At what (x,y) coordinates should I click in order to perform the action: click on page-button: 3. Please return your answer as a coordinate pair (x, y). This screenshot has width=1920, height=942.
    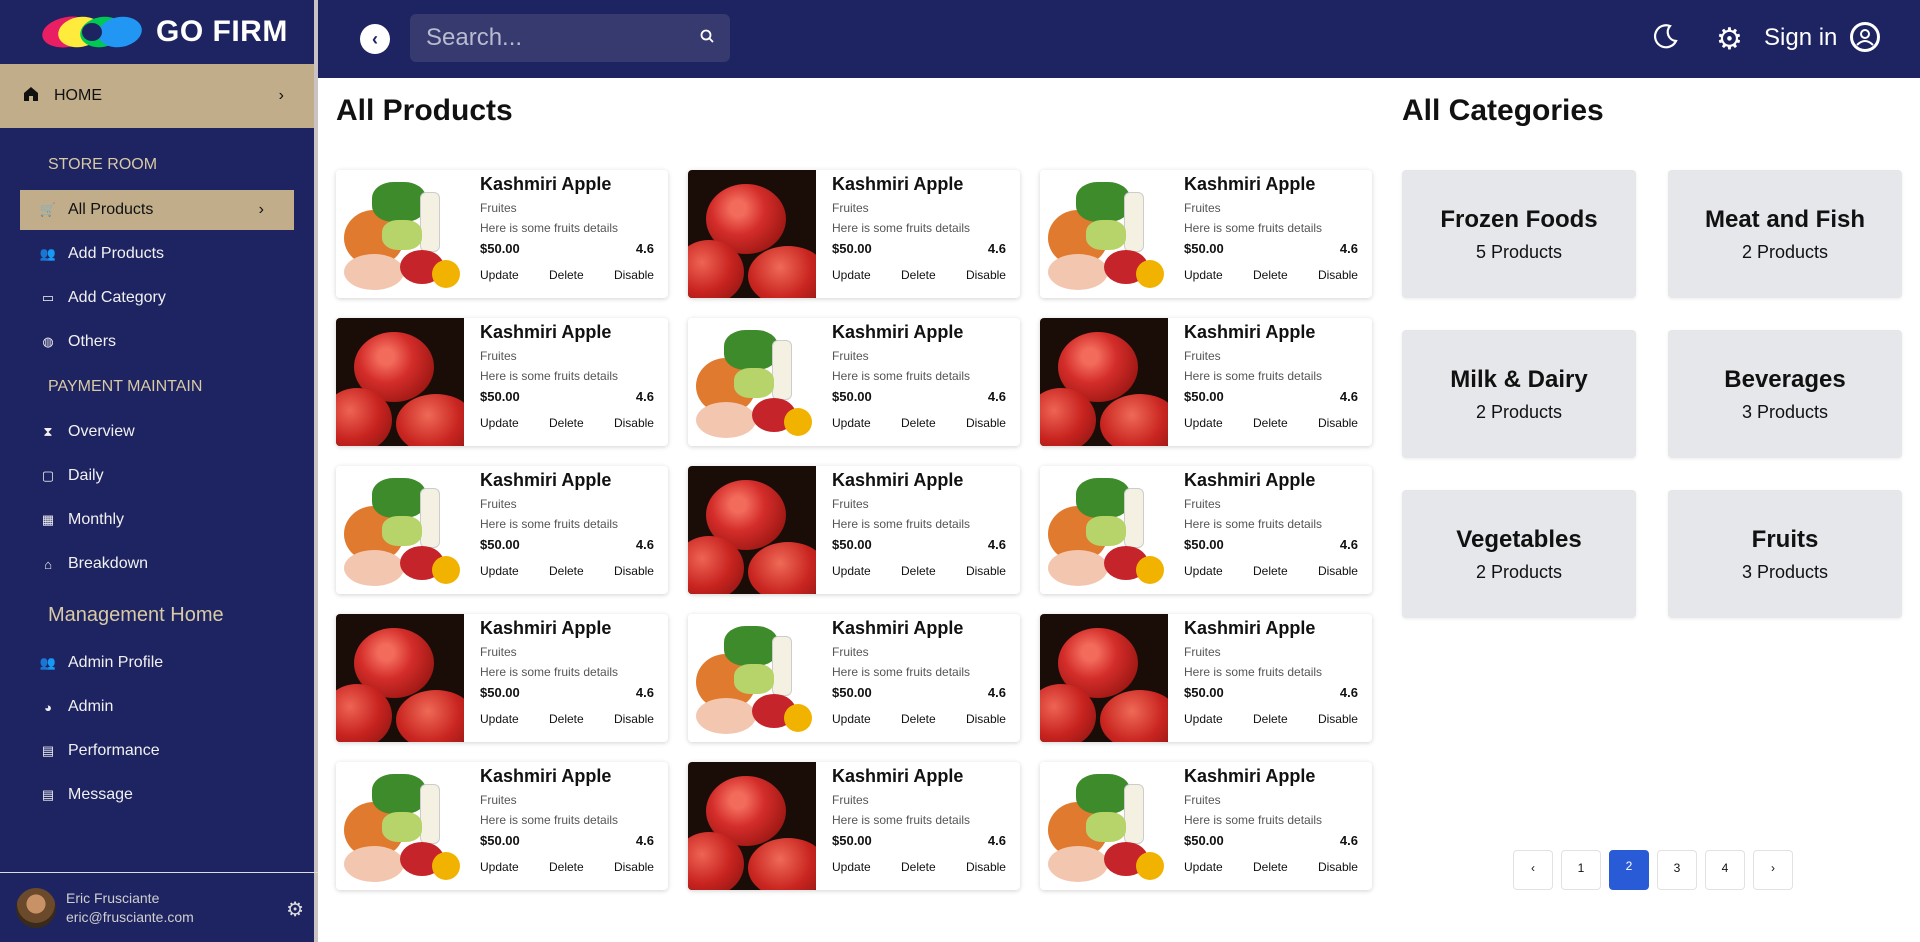
    Looking at the image, I should click on (1677, 870).